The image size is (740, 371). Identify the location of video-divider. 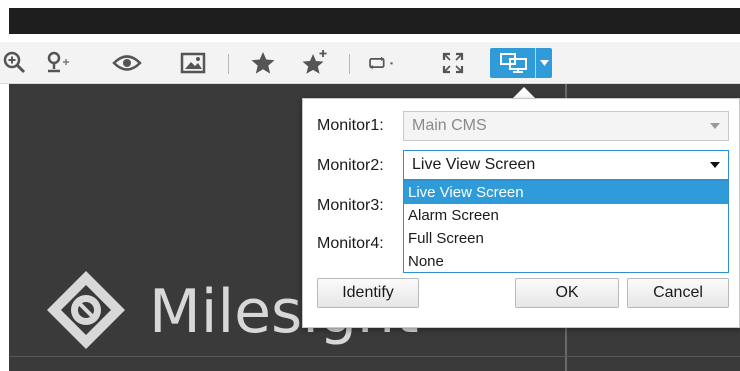
(374, 356).